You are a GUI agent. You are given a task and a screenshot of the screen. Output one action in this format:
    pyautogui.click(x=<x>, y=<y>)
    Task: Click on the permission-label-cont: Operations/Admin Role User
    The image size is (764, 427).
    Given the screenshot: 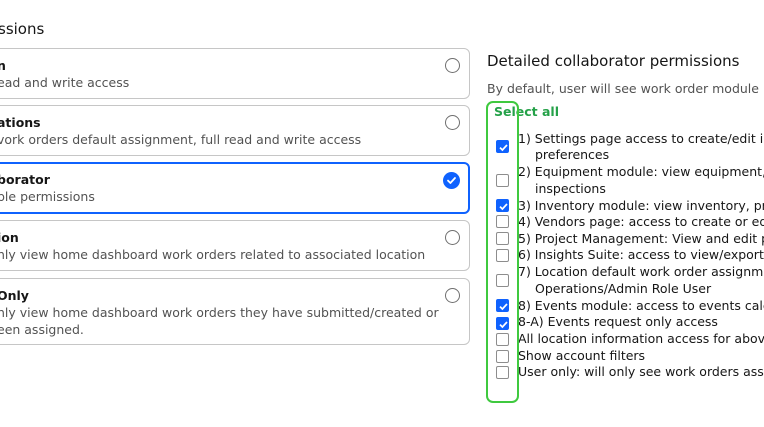 What is the action you would take?
    pyautogui.click(x=623, y=288)
    